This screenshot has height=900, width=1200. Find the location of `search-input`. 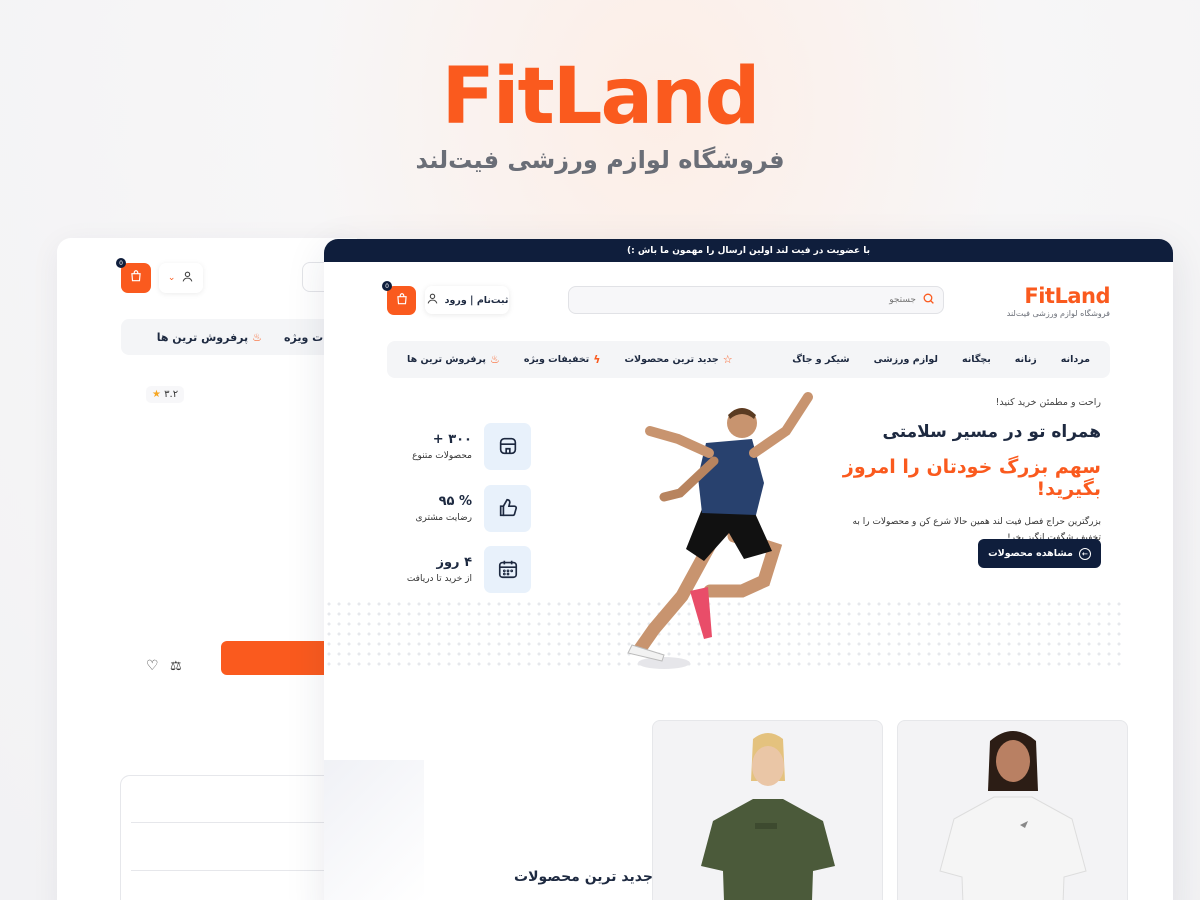

search-input is located at coordinates (756, 300).